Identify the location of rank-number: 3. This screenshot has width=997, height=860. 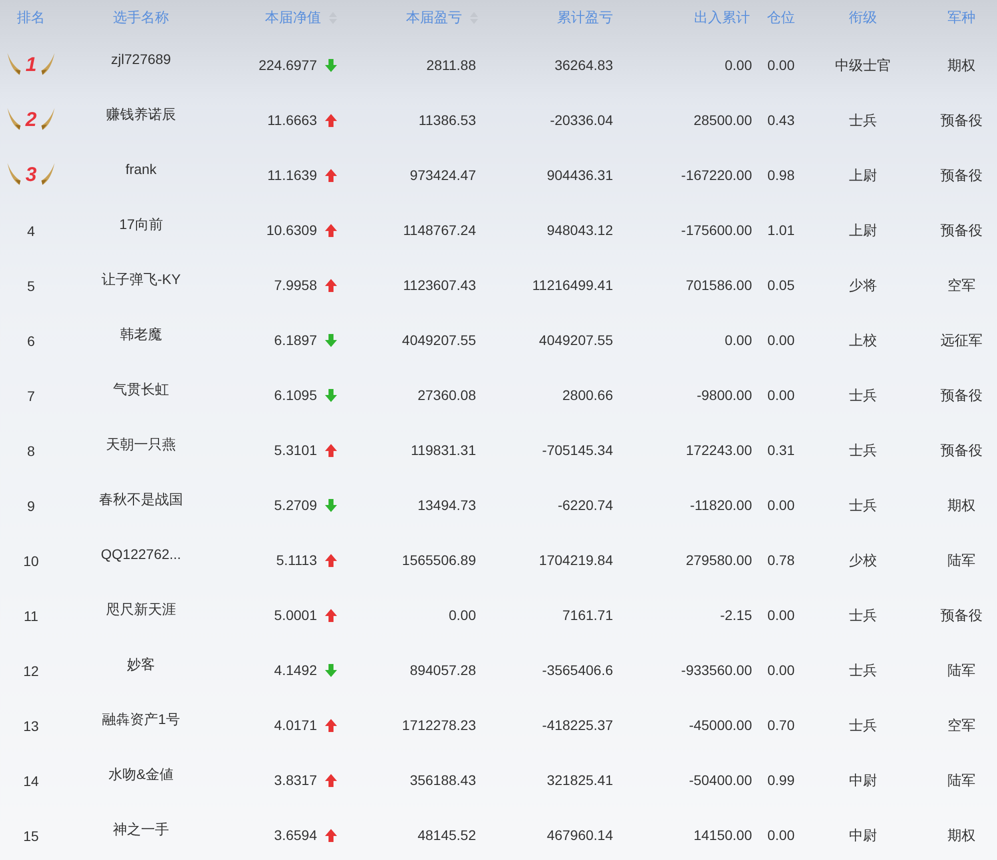
(31, 175).